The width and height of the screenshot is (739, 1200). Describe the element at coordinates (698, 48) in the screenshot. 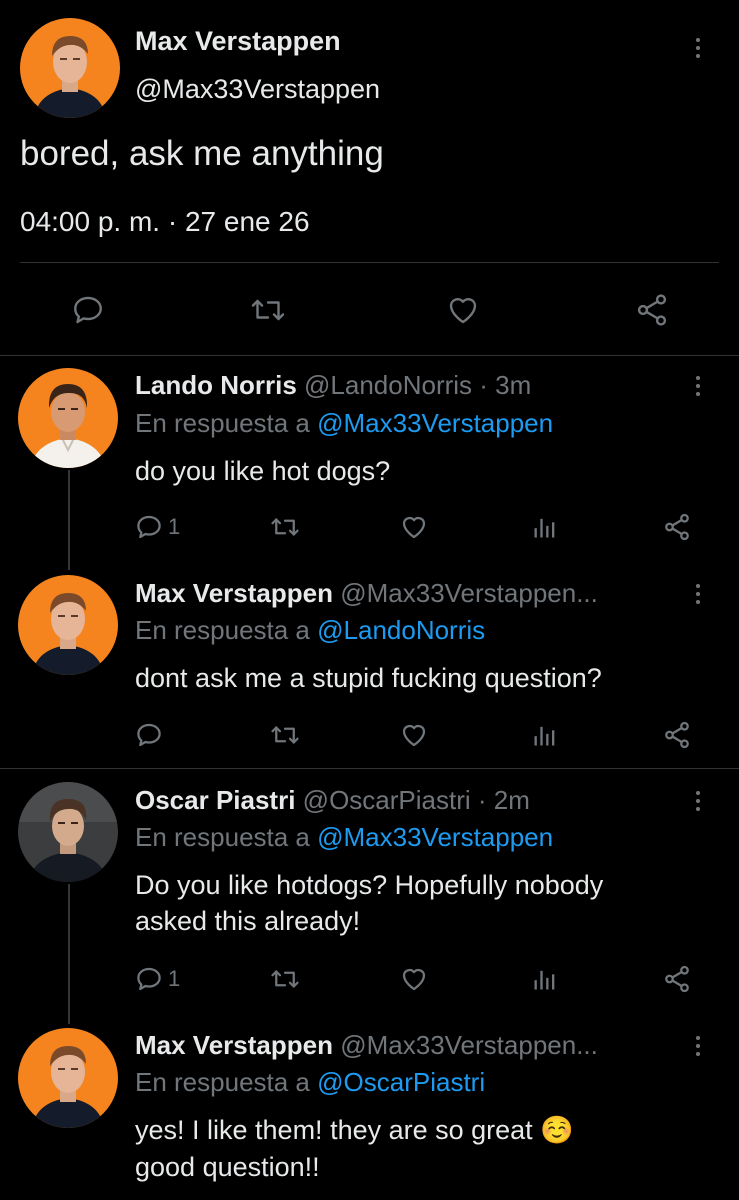

I see `main-more-icon` at that location.